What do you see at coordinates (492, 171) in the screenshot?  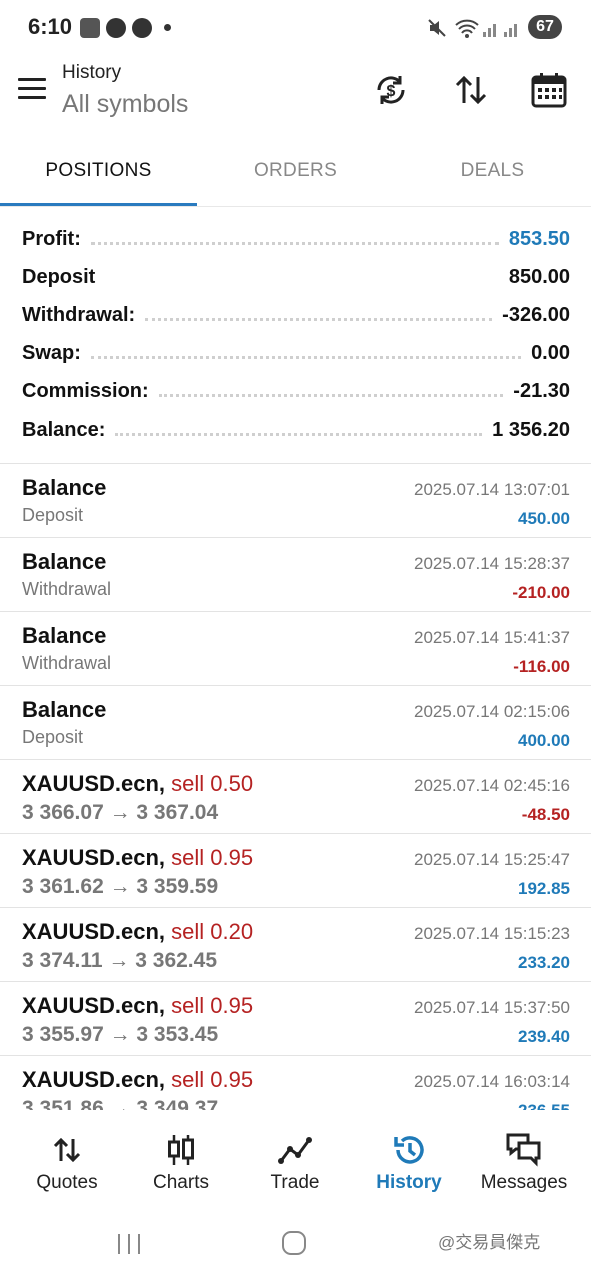 I see `tab-deals: DEALS` at bounding box center [492, 171].